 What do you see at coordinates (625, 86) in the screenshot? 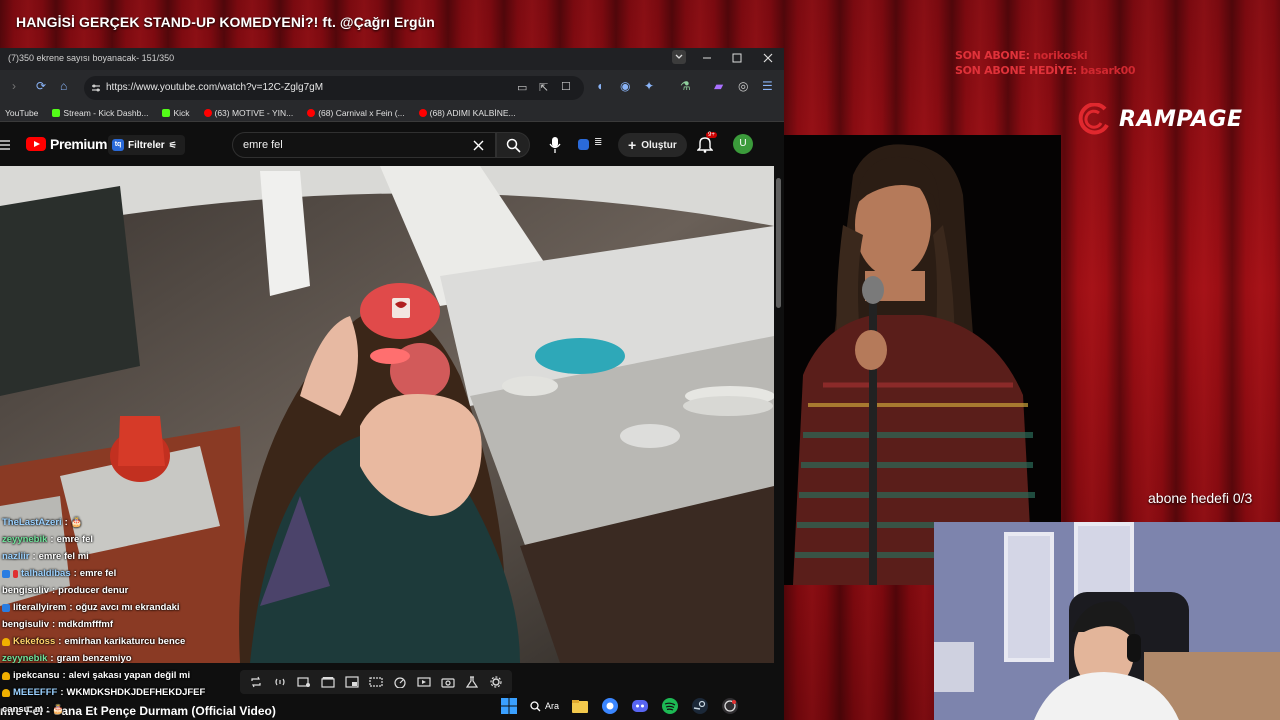
I see `extension-tq-icon: ◉` at bounding box center [625, 86].